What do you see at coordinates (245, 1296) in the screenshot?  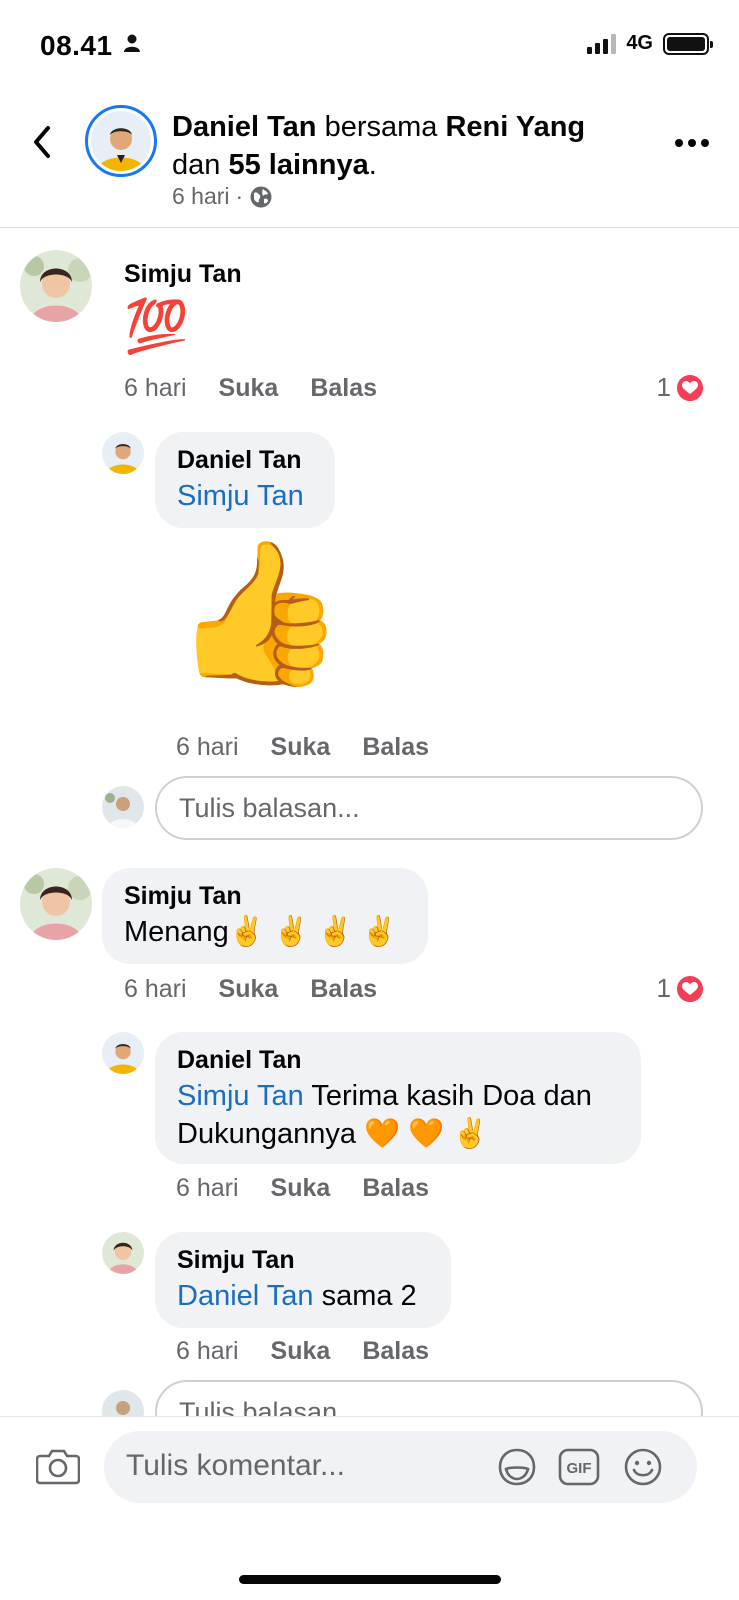 I see `mention-link: Daniel Tan` at bounding box center [245, 1296].